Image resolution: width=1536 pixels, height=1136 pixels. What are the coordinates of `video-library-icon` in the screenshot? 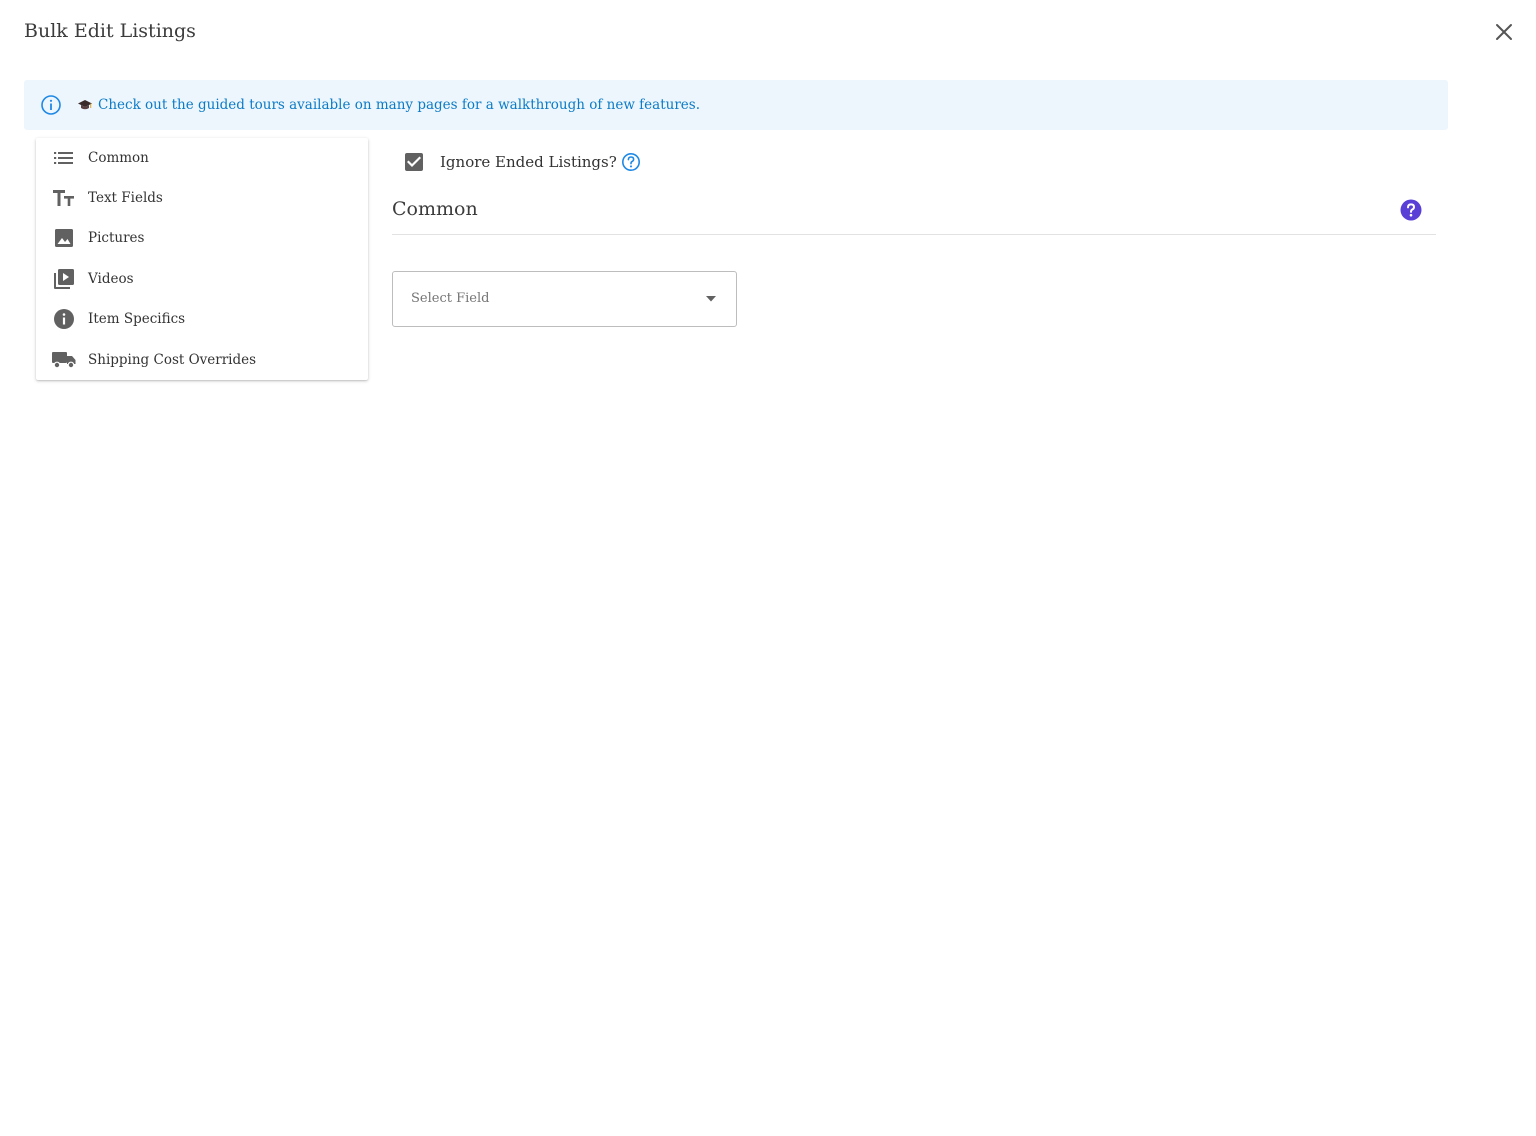 It's located at (64, 279).